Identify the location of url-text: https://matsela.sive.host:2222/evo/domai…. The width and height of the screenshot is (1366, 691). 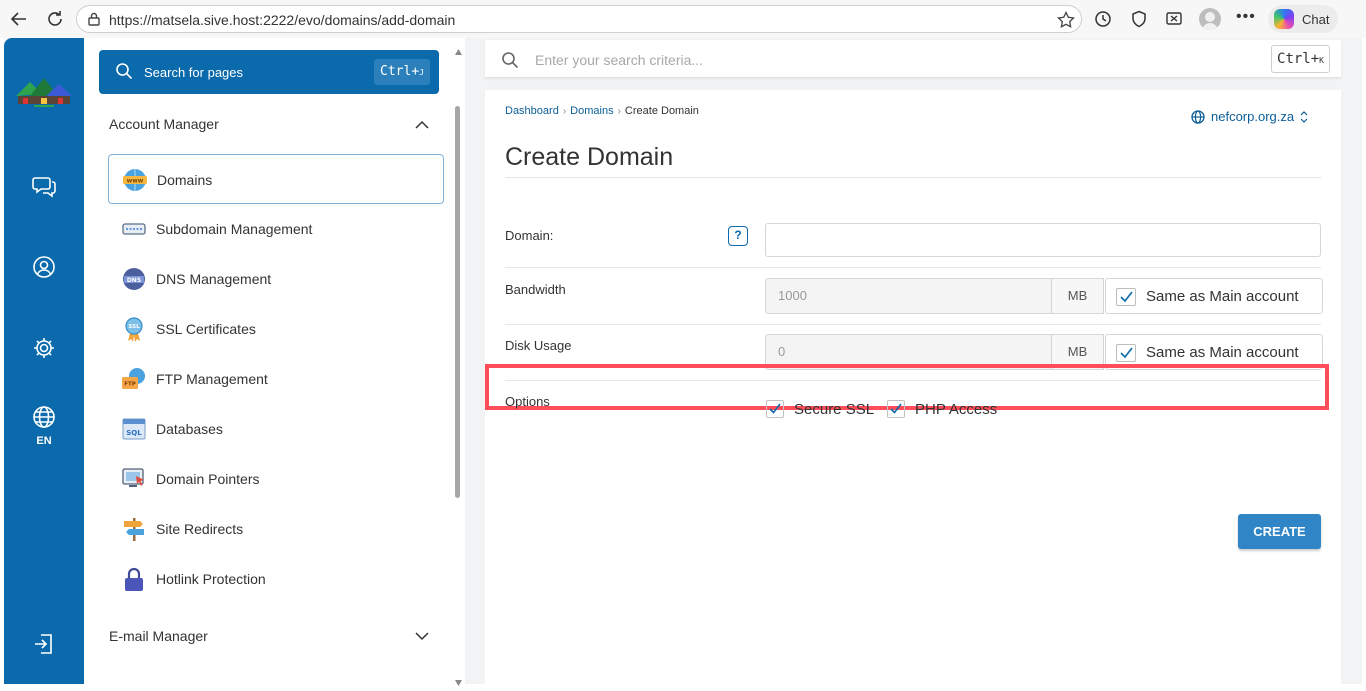
(282, 20).